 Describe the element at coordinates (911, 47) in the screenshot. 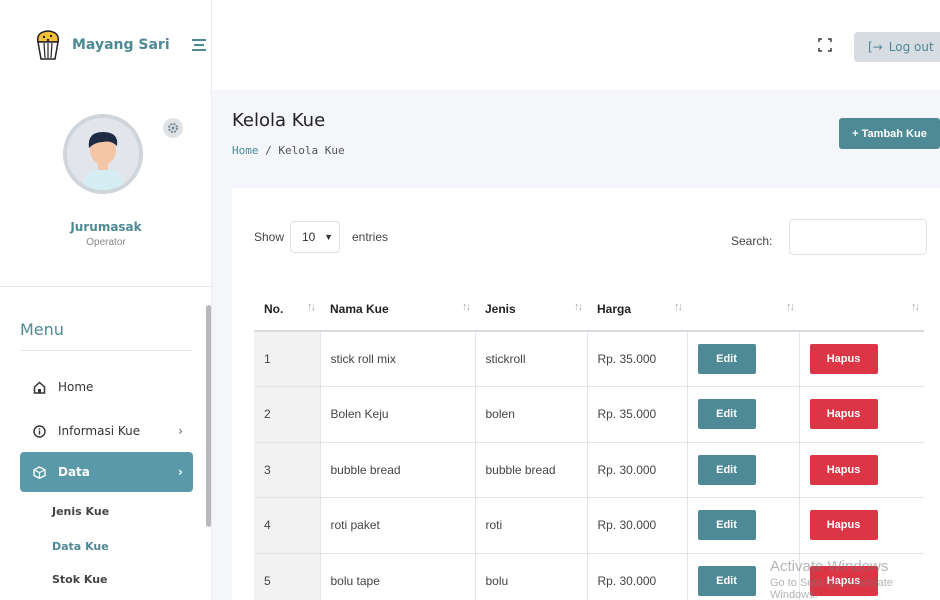

I see `logout-label: Log out` at that location.